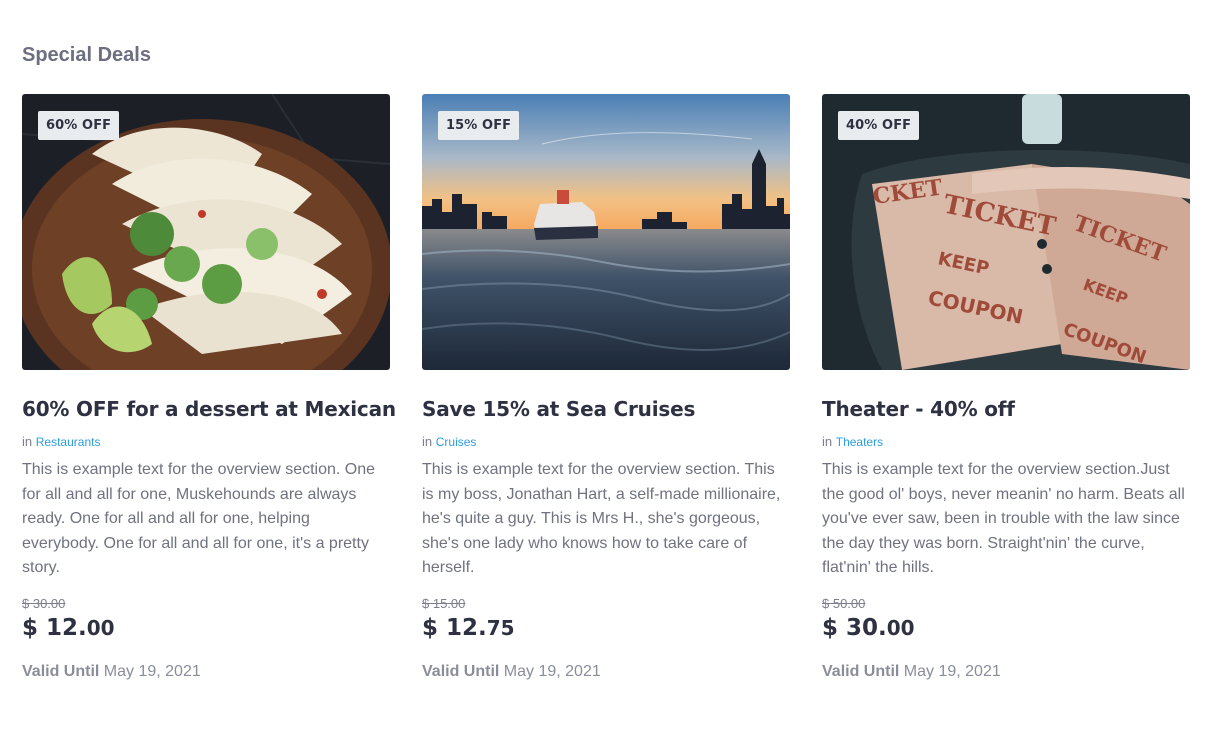 This screenshot has height=750, width=1214. Describe the element at coordinates (206, 628) in the screenshot. I see `deal-price: $ 12.00` at that location.